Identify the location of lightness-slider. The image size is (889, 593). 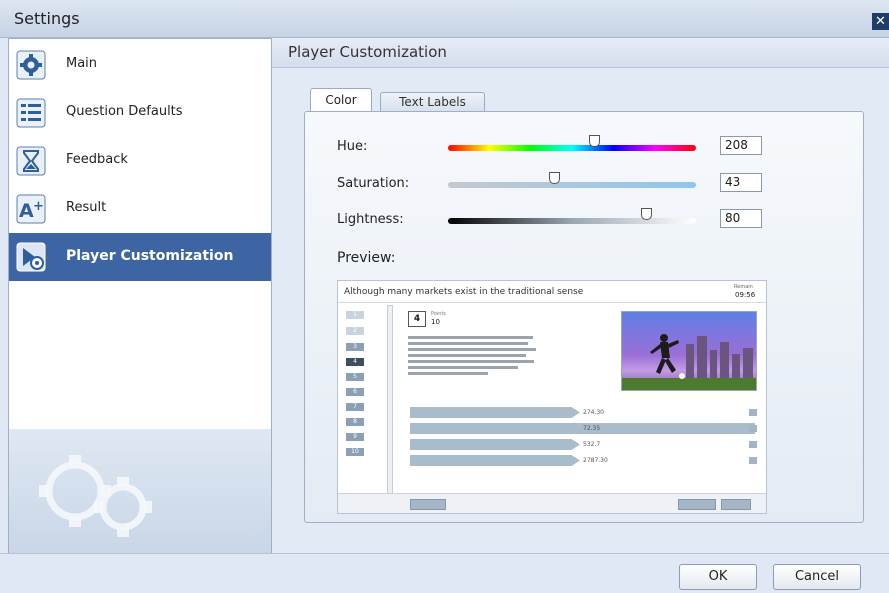
(572, 216).